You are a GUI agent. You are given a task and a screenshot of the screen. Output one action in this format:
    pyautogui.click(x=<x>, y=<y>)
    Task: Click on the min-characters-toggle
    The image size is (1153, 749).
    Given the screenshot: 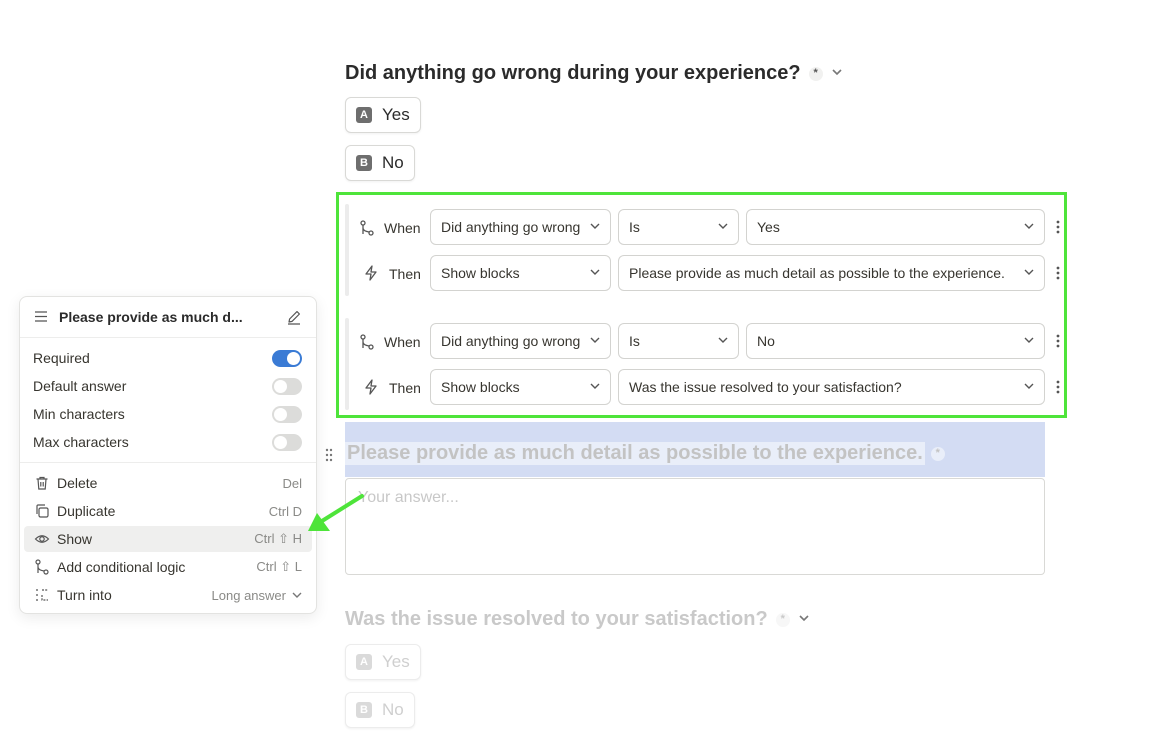 What is the action you would take?
    pyautogui.click(x=287, y=414)
    